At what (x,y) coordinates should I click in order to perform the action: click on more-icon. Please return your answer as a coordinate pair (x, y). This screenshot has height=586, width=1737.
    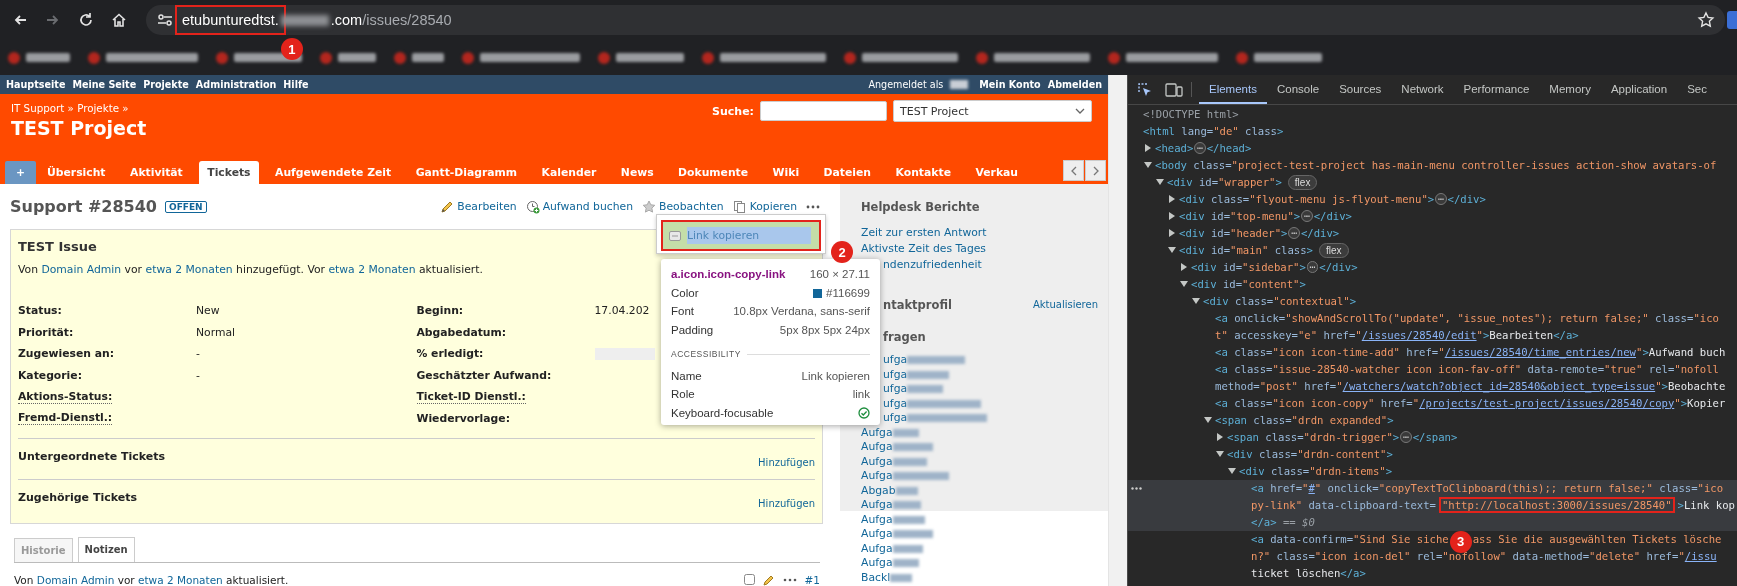
    Looking at the image, I should click on (789, 579).